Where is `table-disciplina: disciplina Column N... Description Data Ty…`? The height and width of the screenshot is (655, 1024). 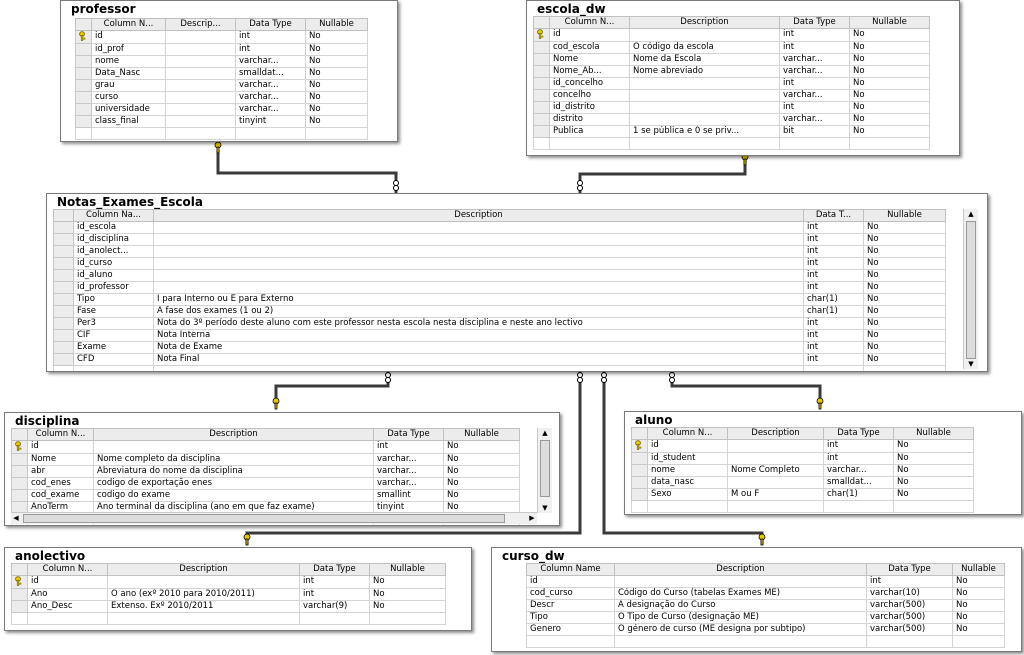
table-disciplina: disciplina Column N... Description Data Ty… is located at coordinates (282, 469).